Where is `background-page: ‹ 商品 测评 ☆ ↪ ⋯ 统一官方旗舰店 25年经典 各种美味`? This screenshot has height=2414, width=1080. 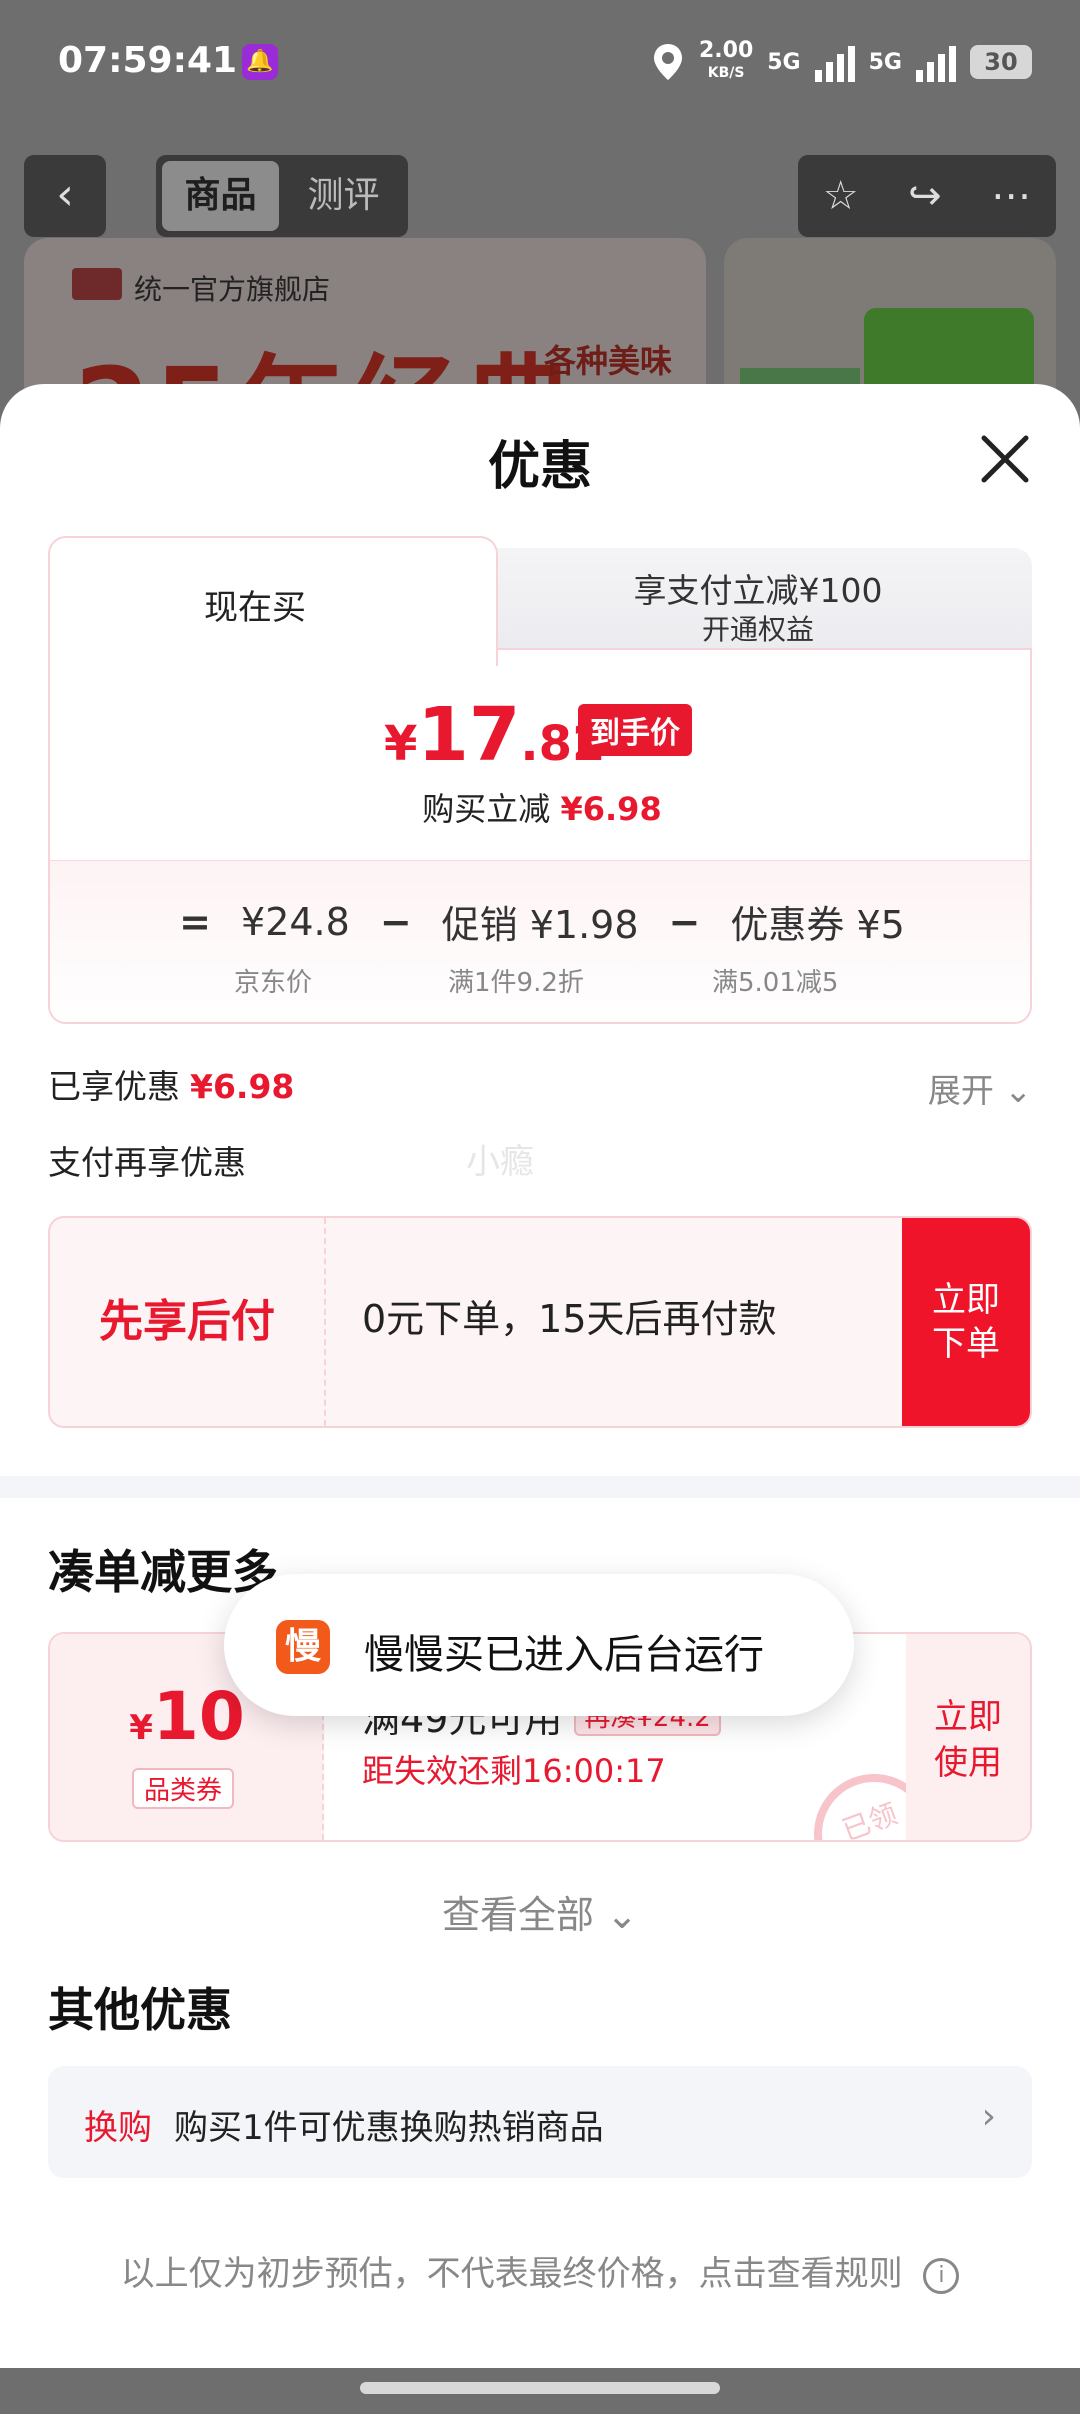 background-page: ‹ 商品 测评 ☆ ↪ ⋯ 统一官方旗舰店 25年经典 各种美味 is located at coordinates (540, 284).